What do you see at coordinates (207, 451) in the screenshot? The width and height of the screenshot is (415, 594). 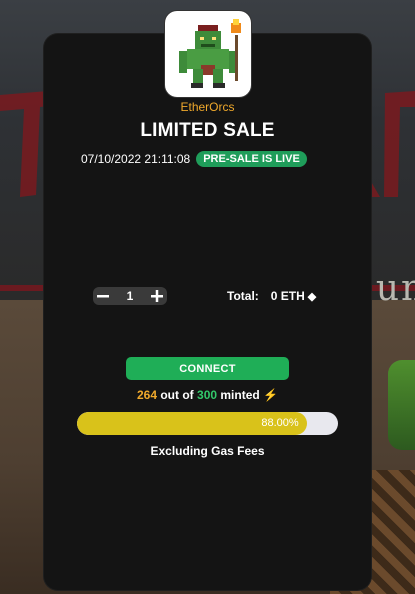 I see `gas-fee-note: Excluding Gas Fees` at bounding box center [207, 451].